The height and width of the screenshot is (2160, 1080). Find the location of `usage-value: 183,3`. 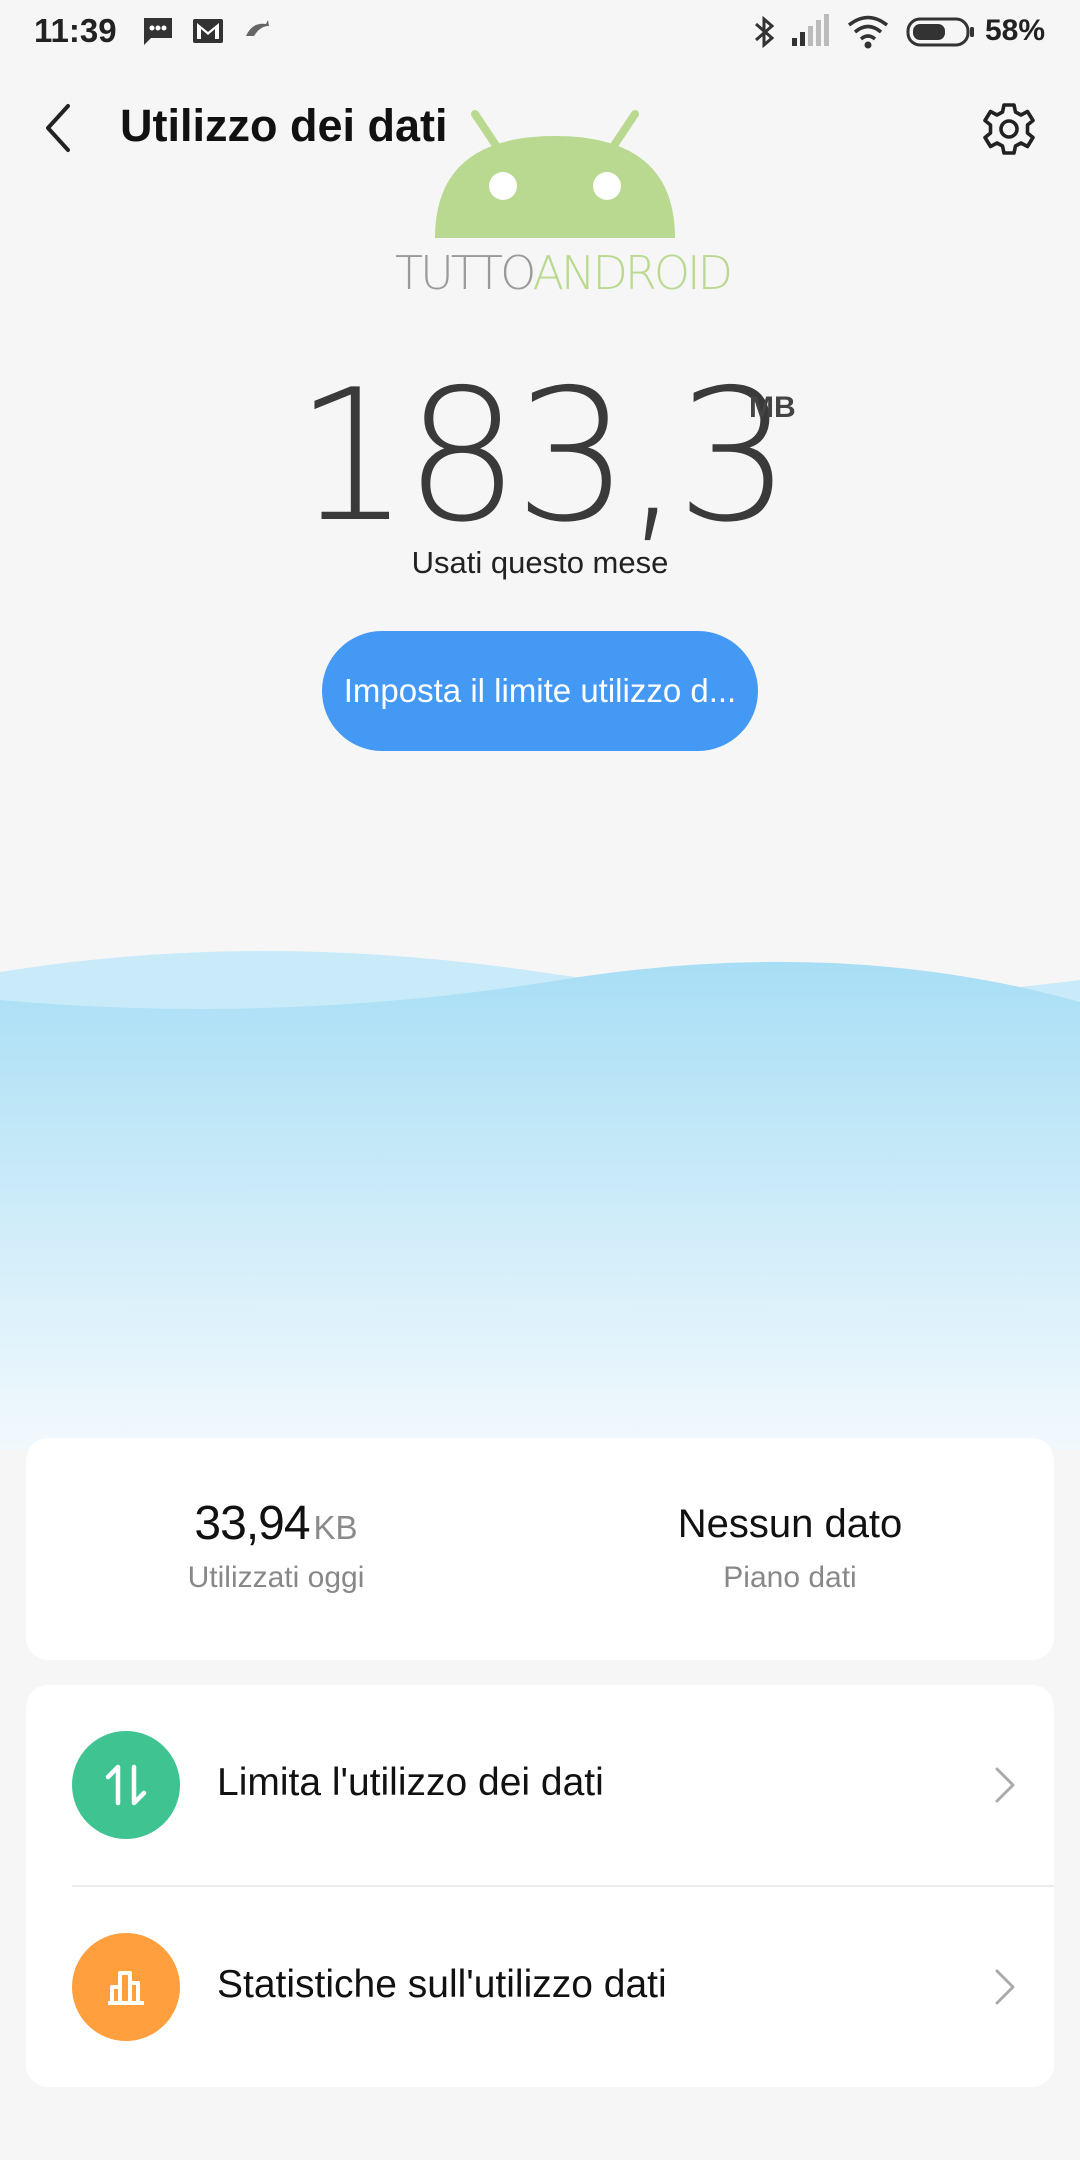

usage-value: 183,3 is located at coordinates (540, 456).